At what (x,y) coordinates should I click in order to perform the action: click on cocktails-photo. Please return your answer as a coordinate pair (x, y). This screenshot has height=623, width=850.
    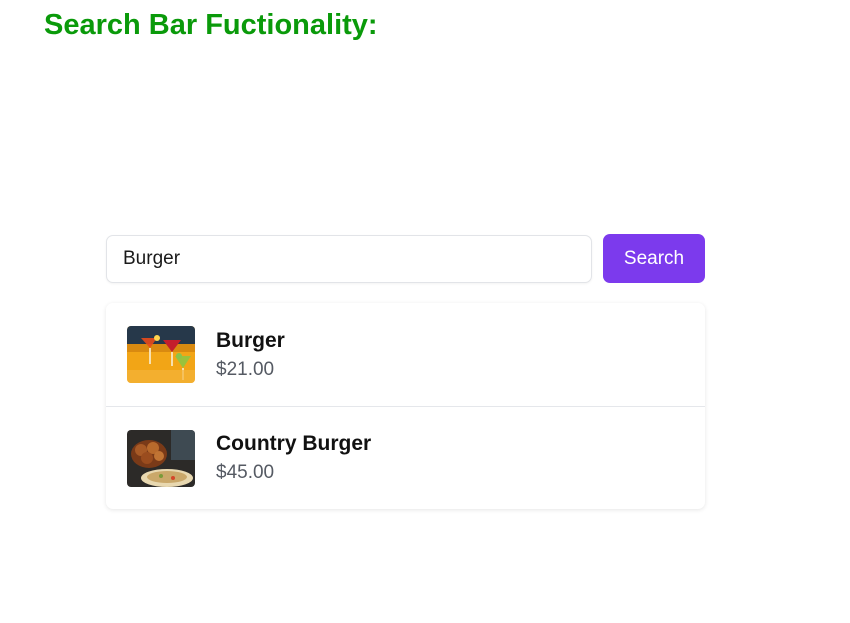
    Looking at the image, I should click on (161, 354).